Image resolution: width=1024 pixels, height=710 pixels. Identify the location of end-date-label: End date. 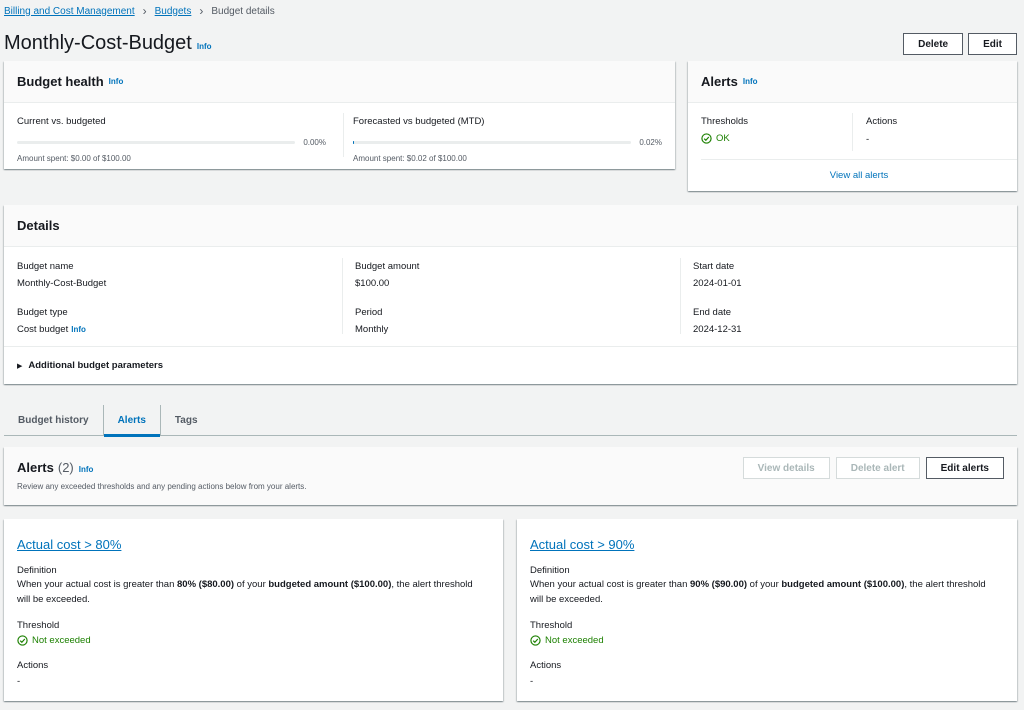
(712, 312).